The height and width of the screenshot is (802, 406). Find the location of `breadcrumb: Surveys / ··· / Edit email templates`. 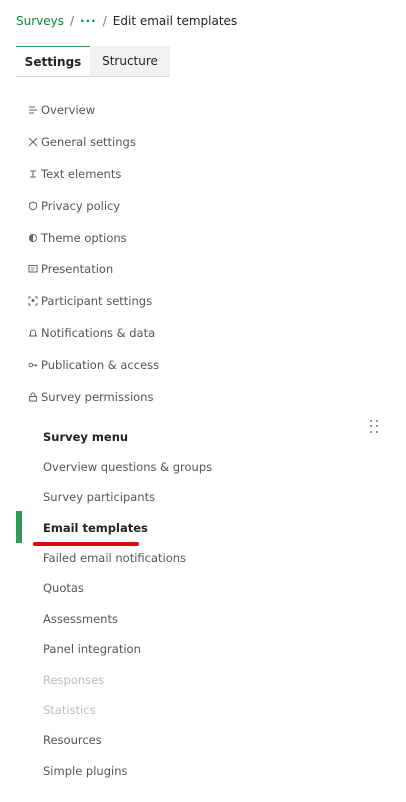

breadcrumb: Surveys / ··· / Edit email templates is located at coordinates (126, 21).